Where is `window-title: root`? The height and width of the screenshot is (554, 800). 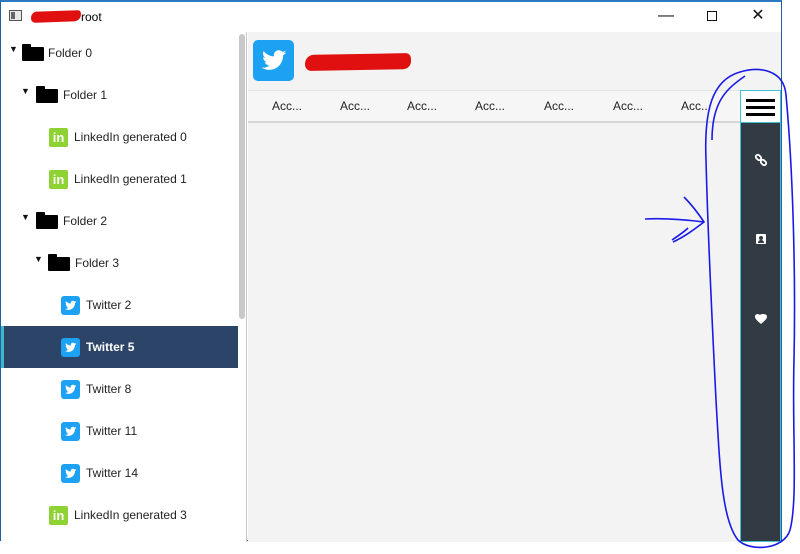 window-title: root is located at coordinates (91, 17).